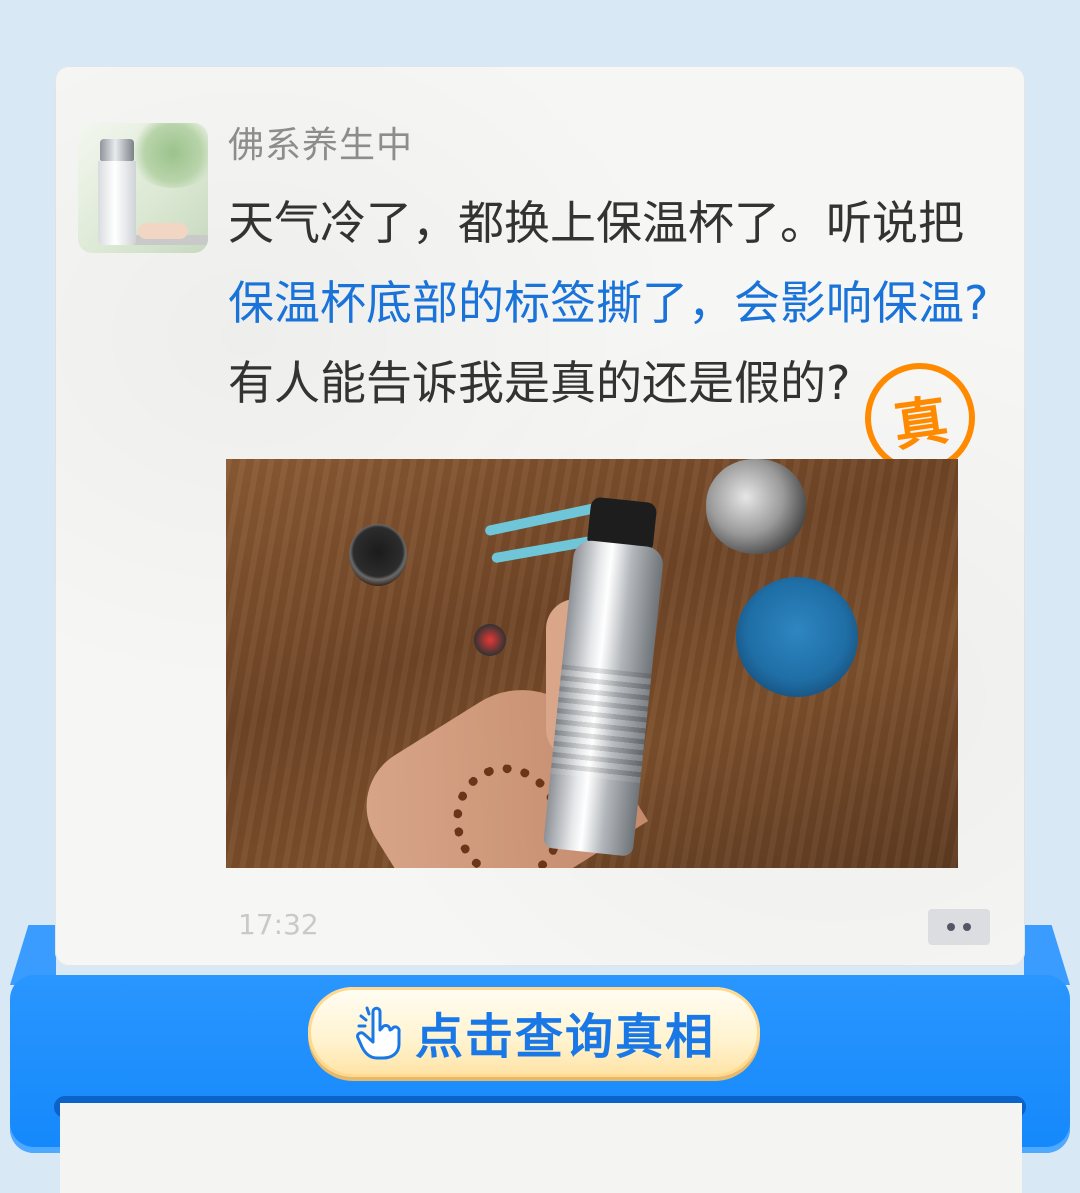  Describe the element at coordinates (564, 1037) in the screenshot. I see `check-truth-label: 点击查询真相` at that location.